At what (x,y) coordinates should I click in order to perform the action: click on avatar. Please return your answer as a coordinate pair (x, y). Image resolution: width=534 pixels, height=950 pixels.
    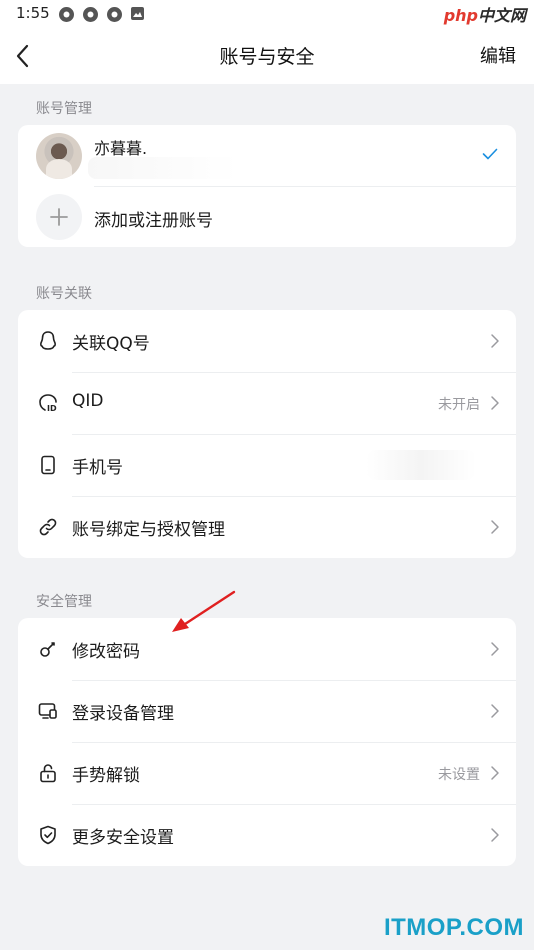
    Looking at the image, I should click on (59, 156).